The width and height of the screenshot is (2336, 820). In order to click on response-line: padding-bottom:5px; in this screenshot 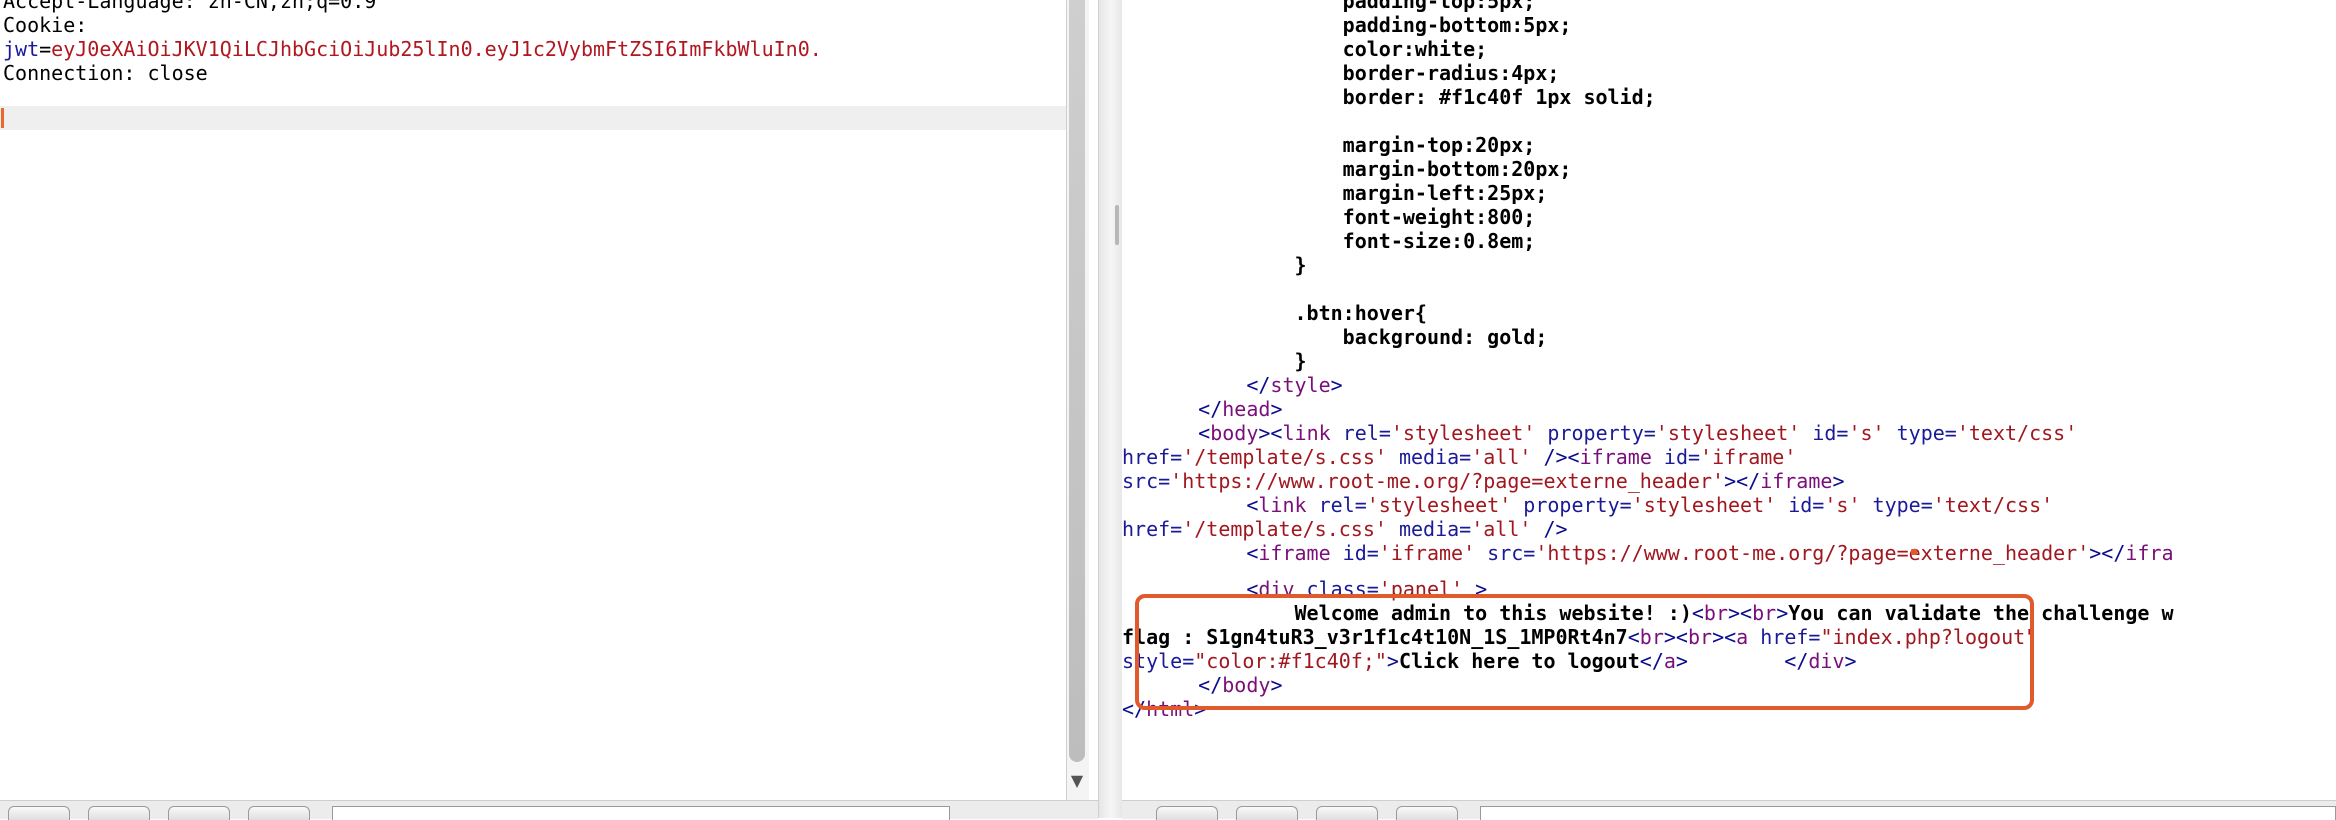, I will do `click(1457, 25)`.